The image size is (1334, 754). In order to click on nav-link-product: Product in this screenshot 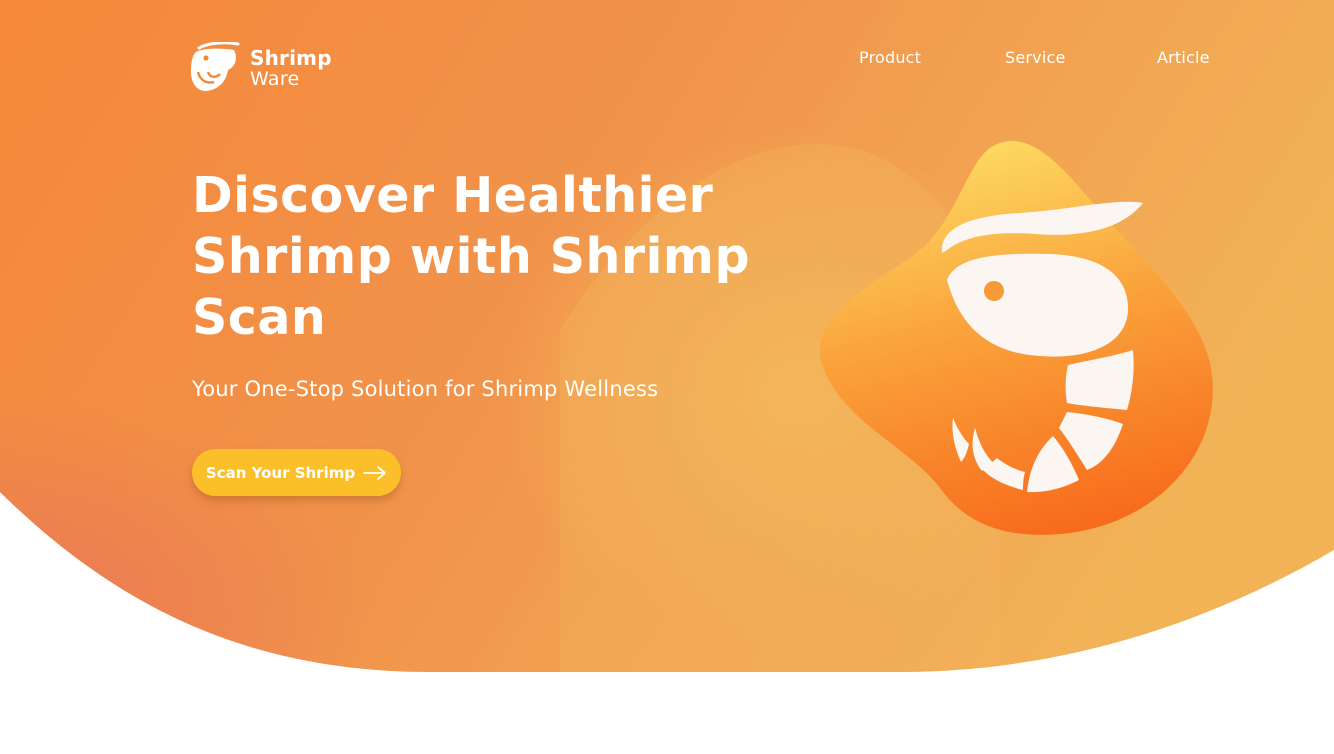, I will do `click(890, 57)`.